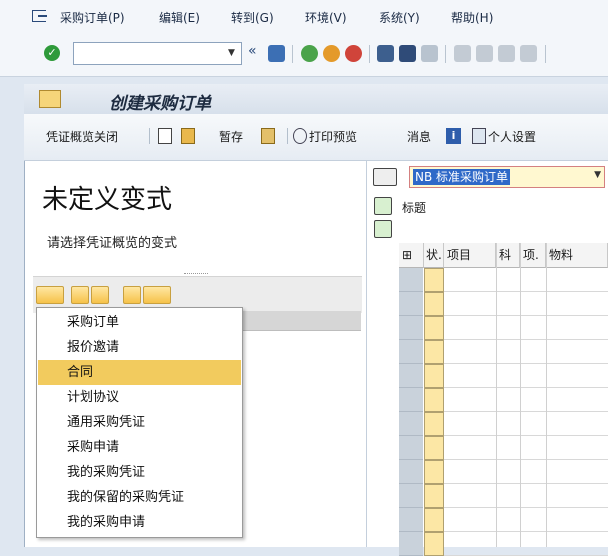 This screenshot has width=608, height=556. I want to click on transaction-icon, so click(50, 99).